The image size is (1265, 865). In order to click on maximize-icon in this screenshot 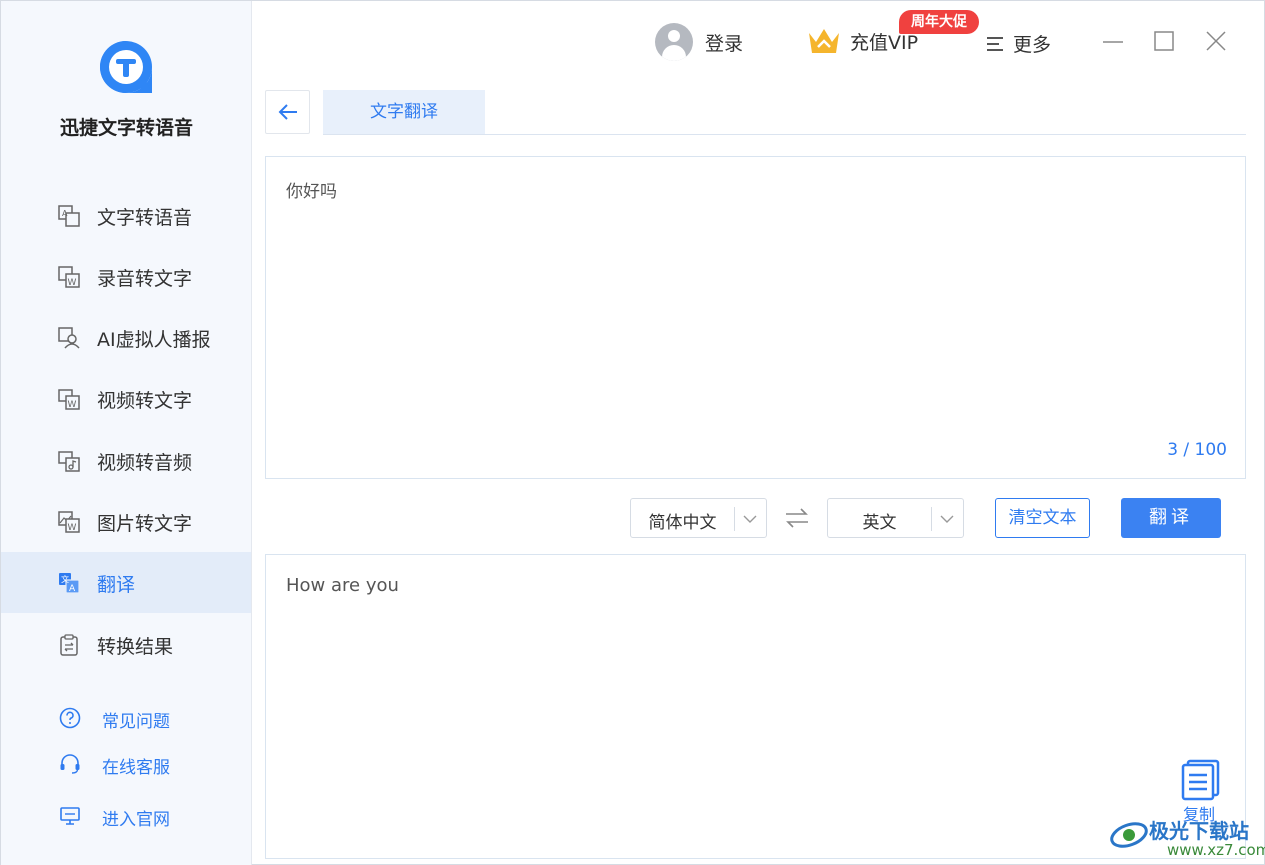, I will do `click(1164, 41)`.